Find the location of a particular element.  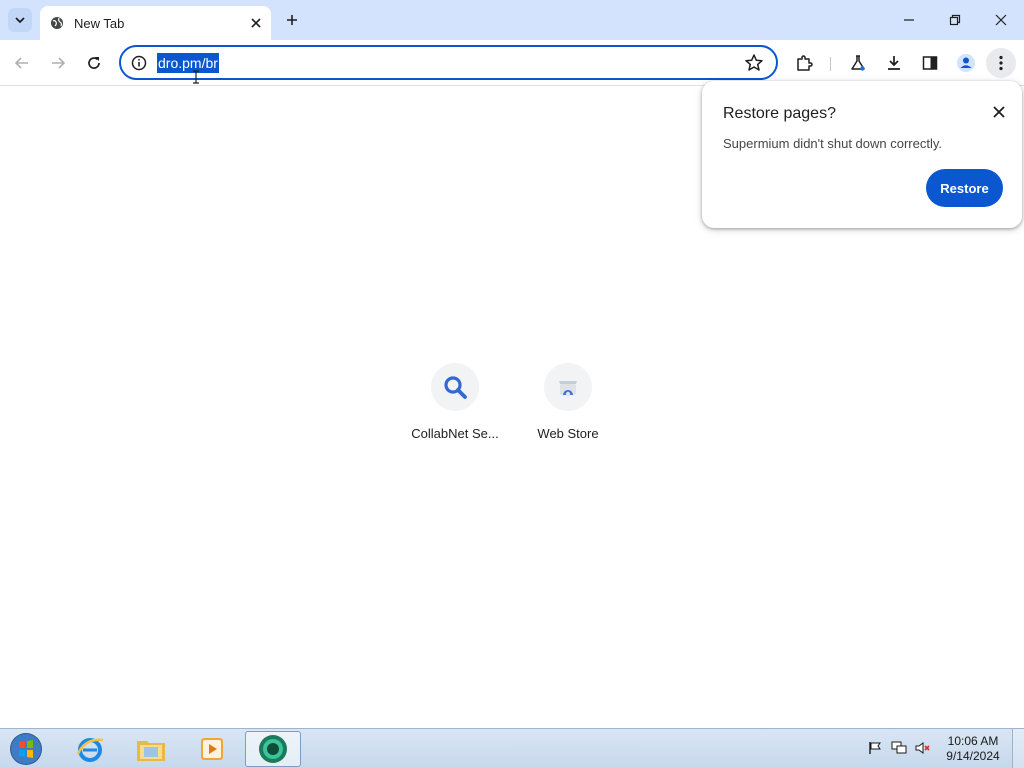

close-window-button is located at coordinates (1001, 20).